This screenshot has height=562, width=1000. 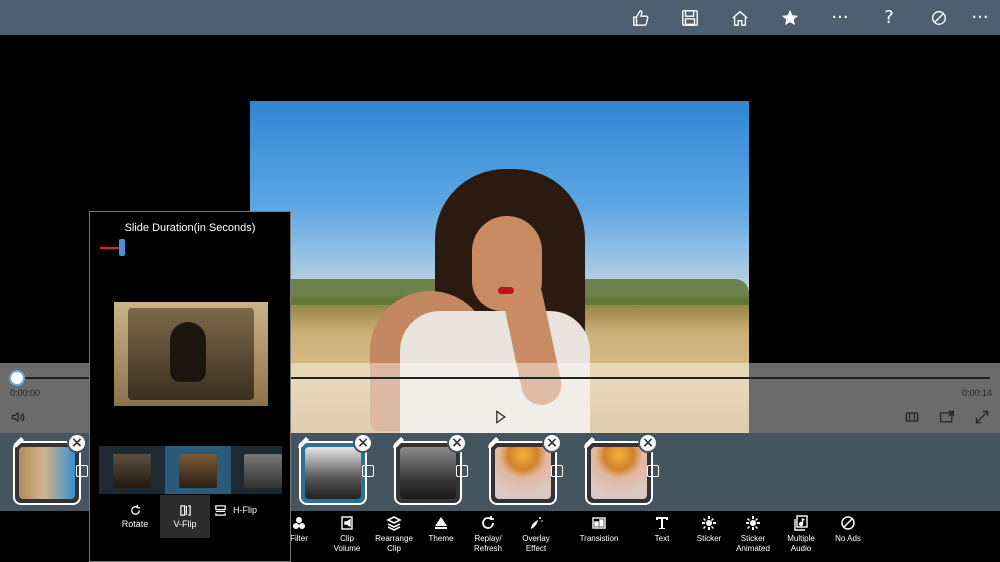 I want to click on h-flip-button: H-Flip, so click(x=246, y=516).